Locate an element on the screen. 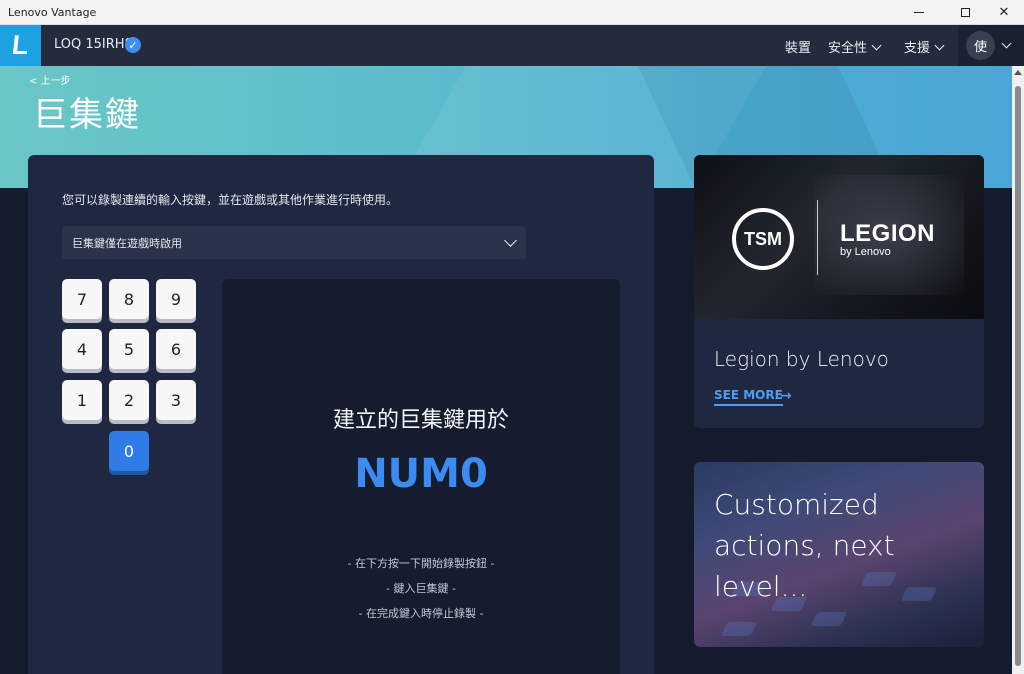  see-more-link: SEE MORE is located at coordinates (748, 397).